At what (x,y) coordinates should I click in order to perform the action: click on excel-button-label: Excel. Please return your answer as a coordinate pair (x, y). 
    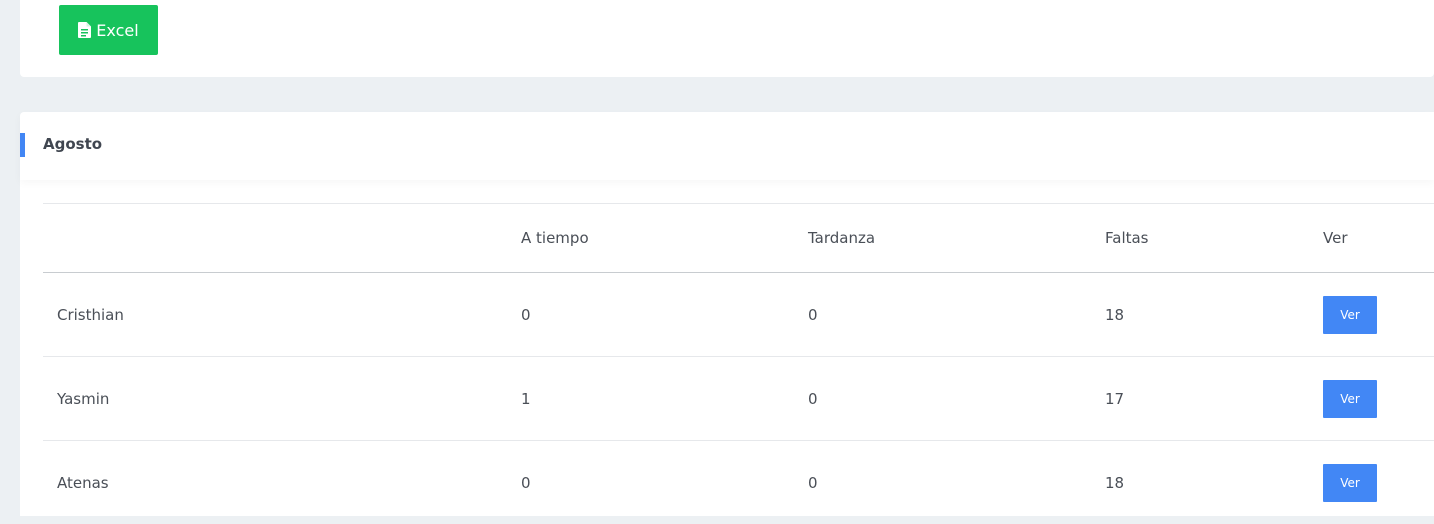
    Looking at the image, I should click on (117, 30).